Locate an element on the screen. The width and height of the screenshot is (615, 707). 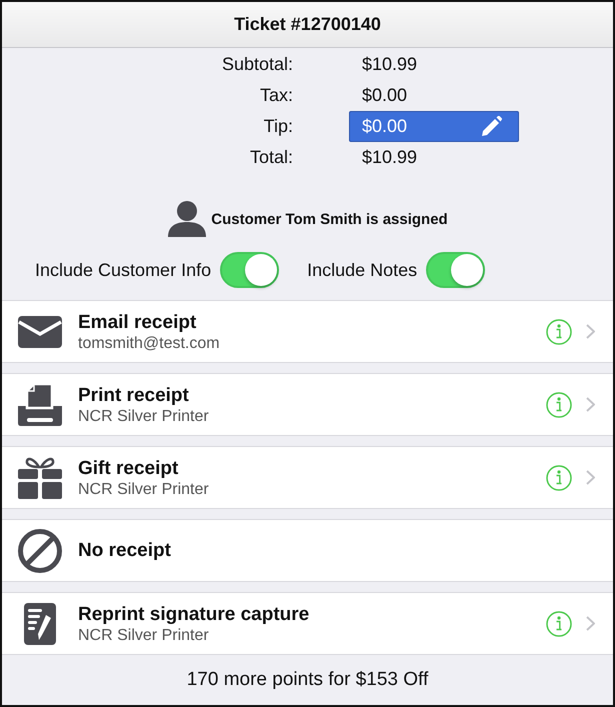
totals-label: Subtotal: is located at coordinates (256, 64).